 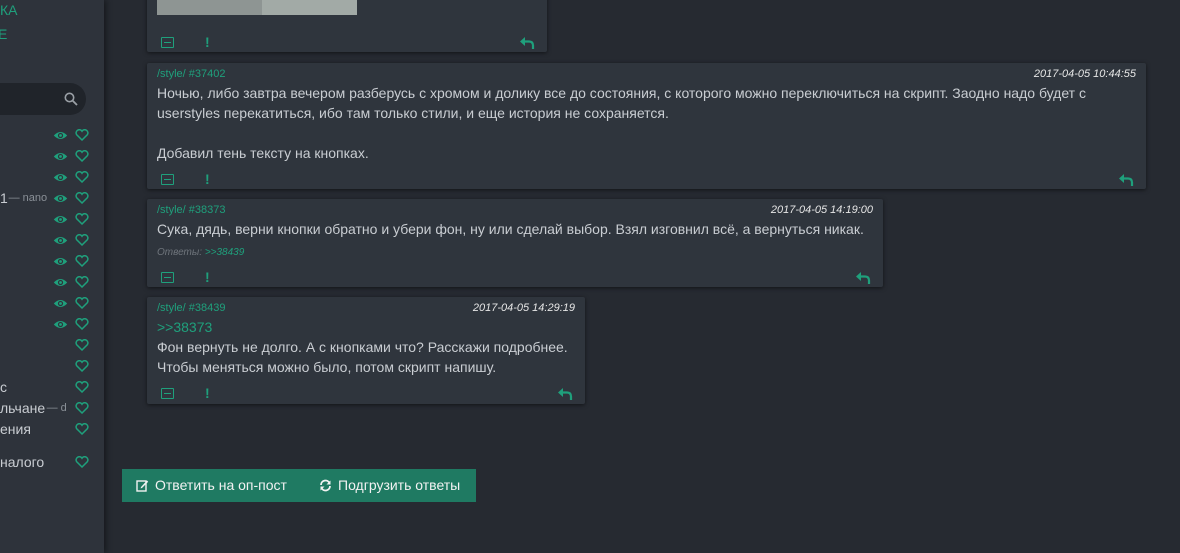 What do you see at coordinates (4, 198) in the screenshot?
I see `sidebar-board-label: 1` at bounding box center [4, 198].